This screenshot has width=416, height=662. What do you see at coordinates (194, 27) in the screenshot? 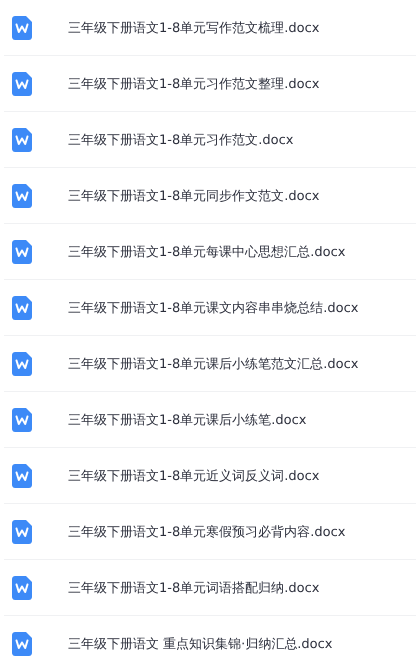
I see `file-name: 三年级下册语文1-8单元写作范文梳理.docx` at bounding box center [194, 27].